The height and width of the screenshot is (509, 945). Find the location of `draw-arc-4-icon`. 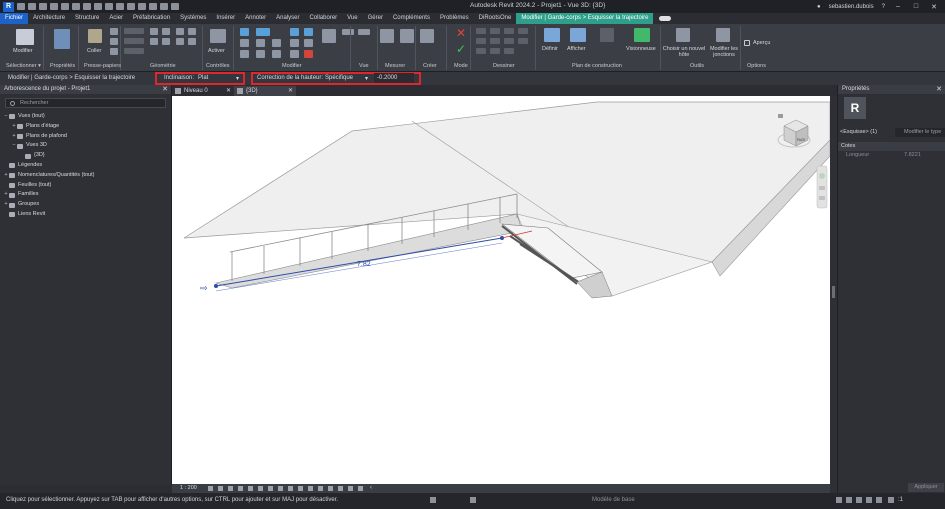

draw-arc-4-icon is located at coordinates (523, 41).